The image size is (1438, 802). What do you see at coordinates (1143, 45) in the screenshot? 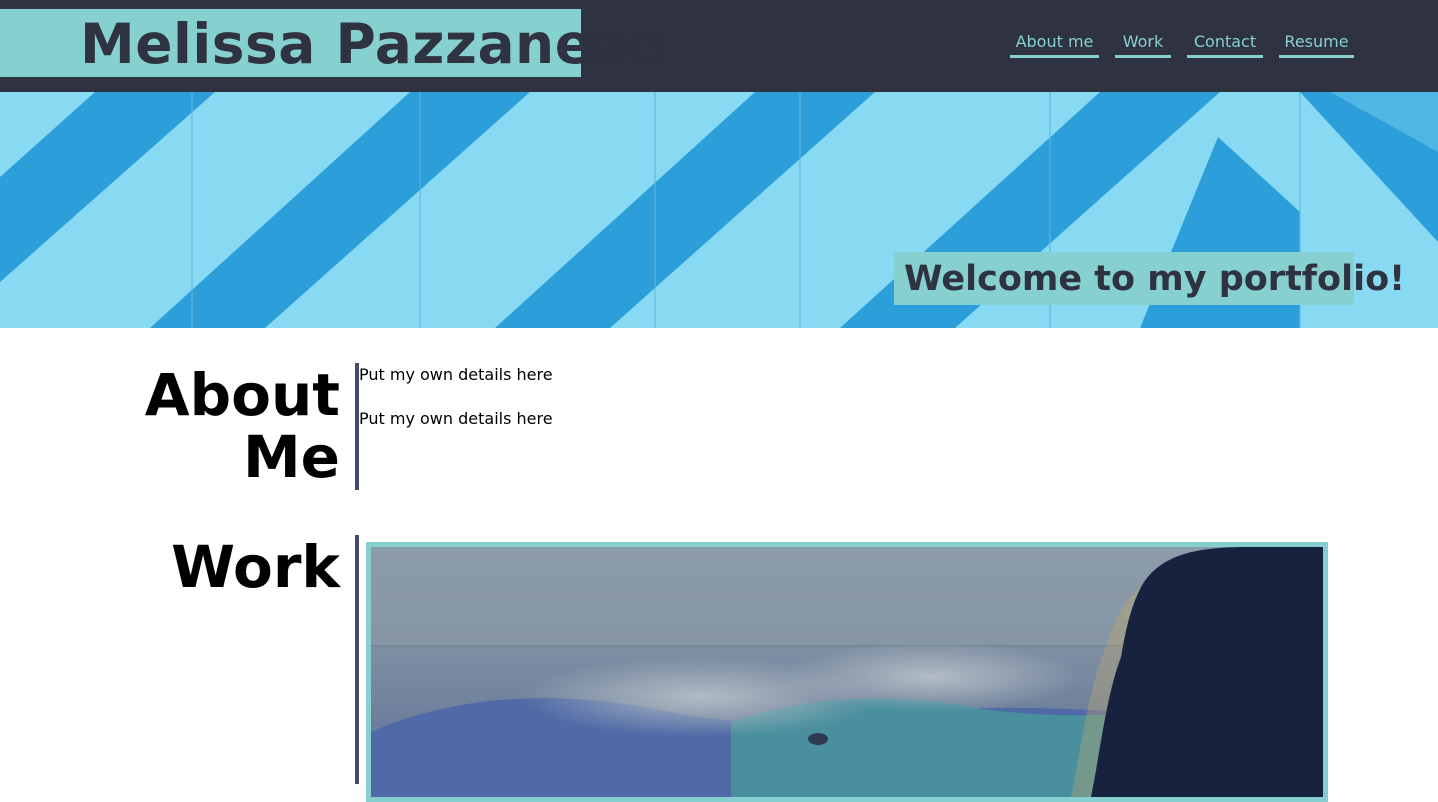
I see `nav-link-work: Work` at bounding box center [1143, 45].